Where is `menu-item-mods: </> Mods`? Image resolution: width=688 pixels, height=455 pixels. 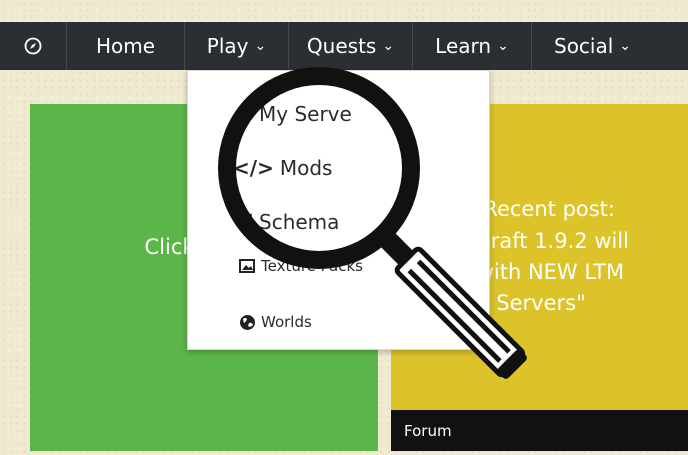 menu-item-mods: </> Mods is located at coordinates (266, 170).